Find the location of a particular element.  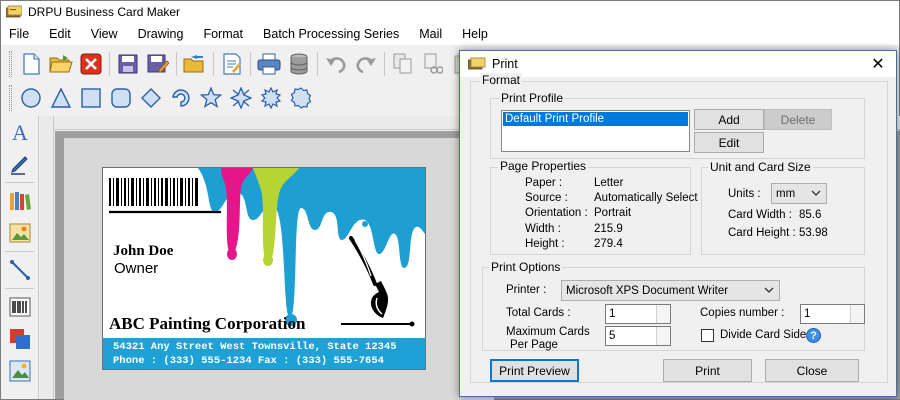

total-cards-input: 1 is located at coordinates (638, 314).